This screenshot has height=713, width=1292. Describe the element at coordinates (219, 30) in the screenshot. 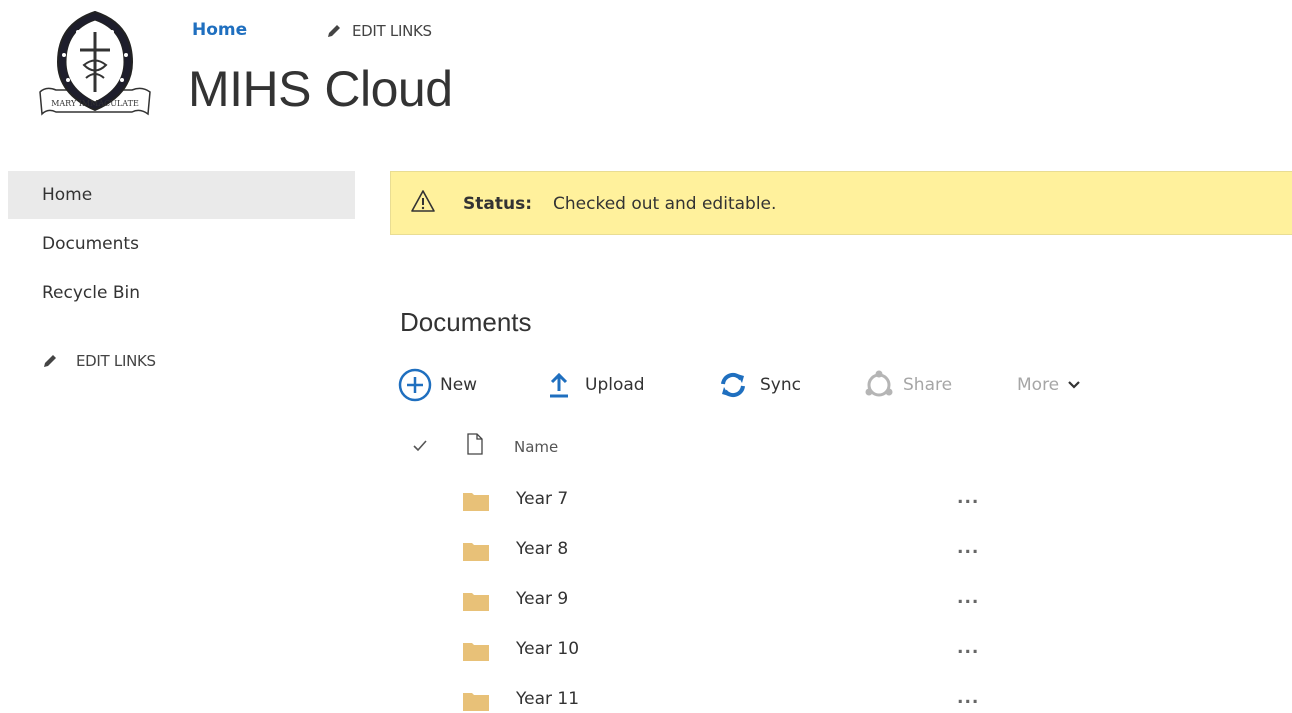

I see `top-nav-home-link: Home` at that location.